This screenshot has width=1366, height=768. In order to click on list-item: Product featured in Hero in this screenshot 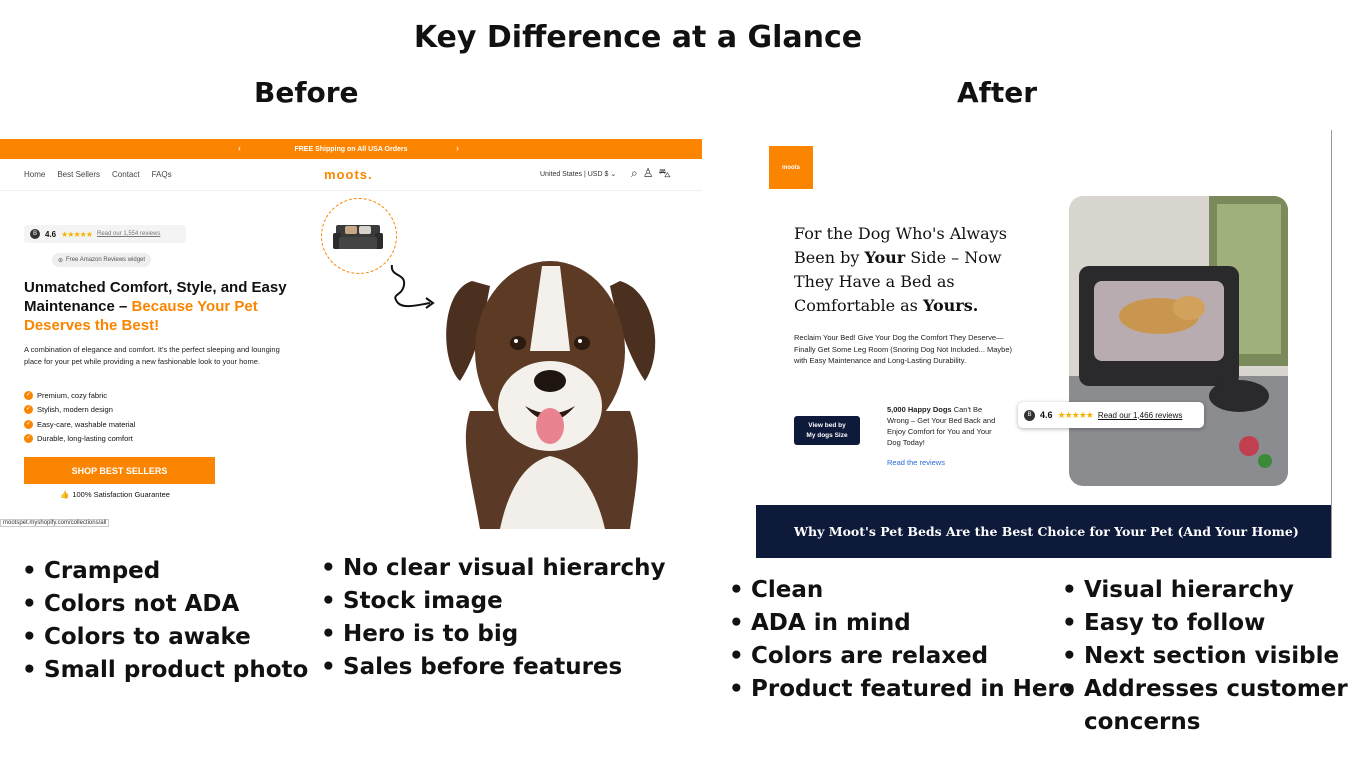, I will do `click(901, 689)`.